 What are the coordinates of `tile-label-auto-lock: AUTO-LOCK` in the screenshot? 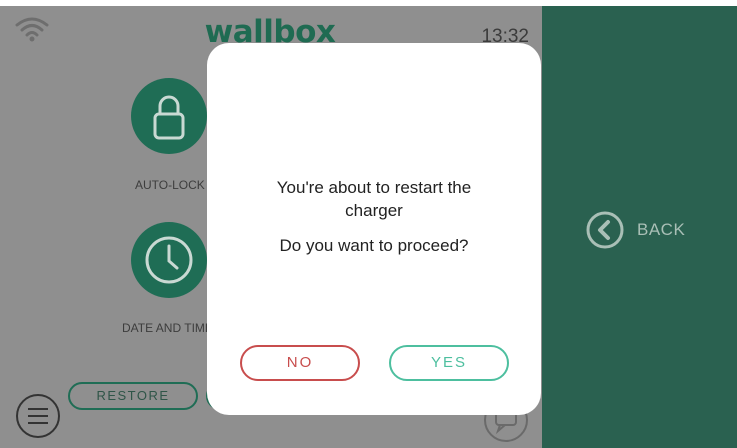 It's located at (170, 185).